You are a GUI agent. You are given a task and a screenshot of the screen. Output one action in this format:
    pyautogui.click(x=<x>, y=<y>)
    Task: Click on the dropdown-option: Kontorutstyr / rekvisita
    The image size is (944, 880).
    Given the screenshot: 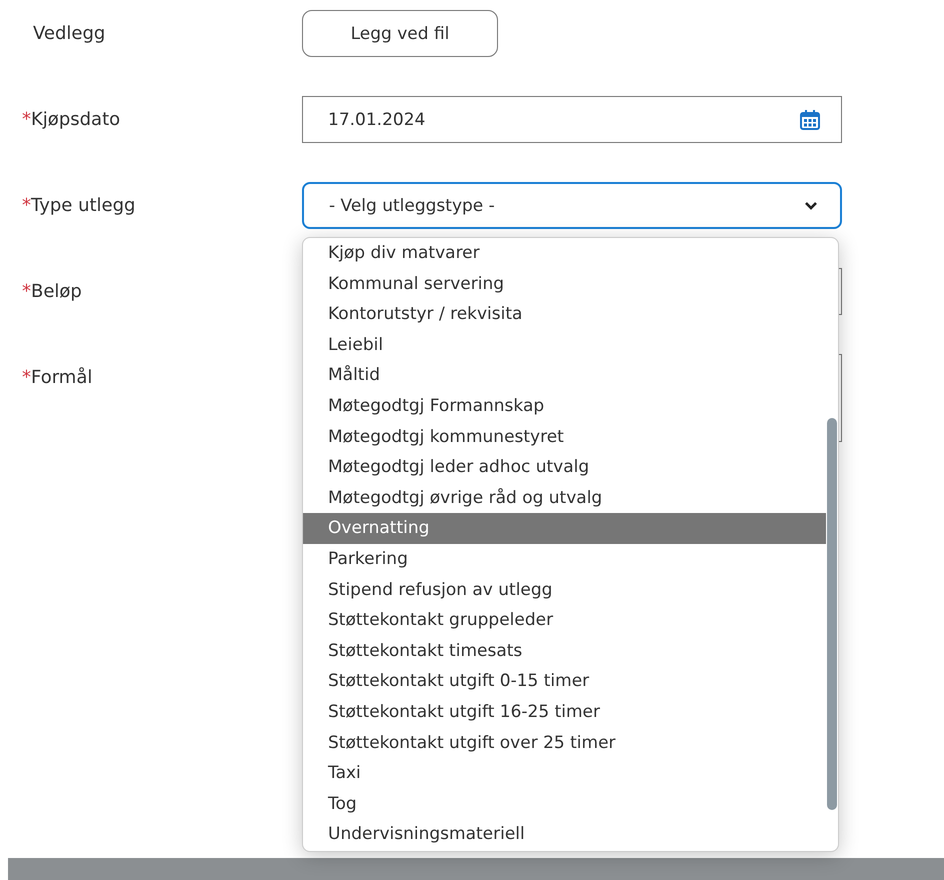 What is the action you would take?
    pyautogui.click(x=564, y=314)
    